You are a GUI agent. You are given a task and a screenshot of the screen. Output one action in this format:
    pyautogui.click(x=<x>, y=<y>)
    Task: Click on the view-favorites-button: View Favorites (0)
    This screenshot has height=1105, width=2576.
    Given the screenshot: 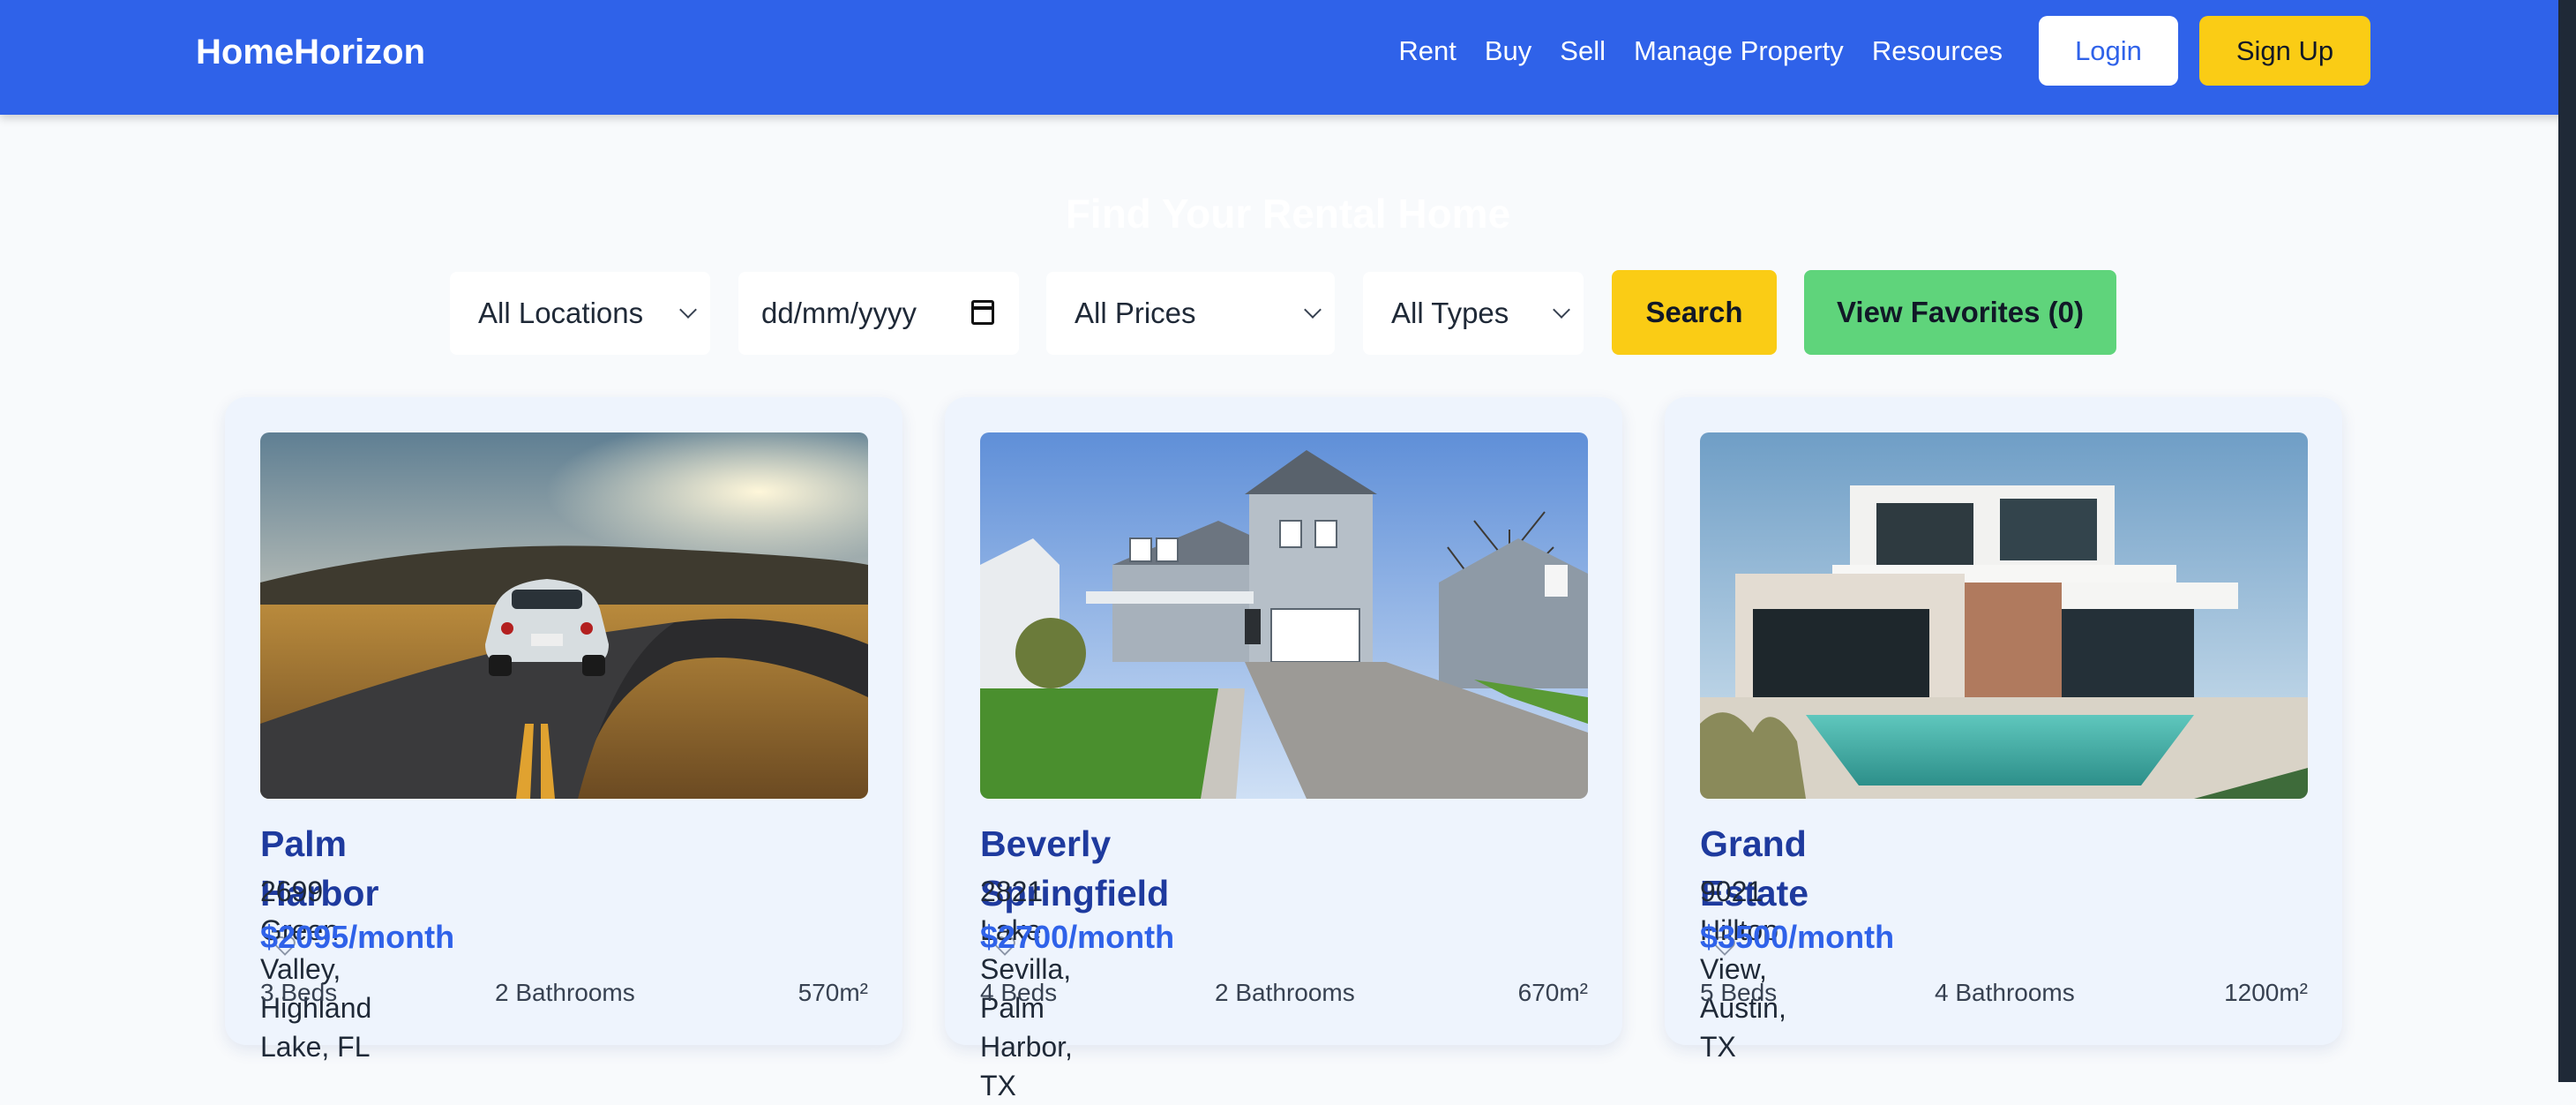 What is the action you would take?
    pyautogui.click(x=1960, y=312)
    